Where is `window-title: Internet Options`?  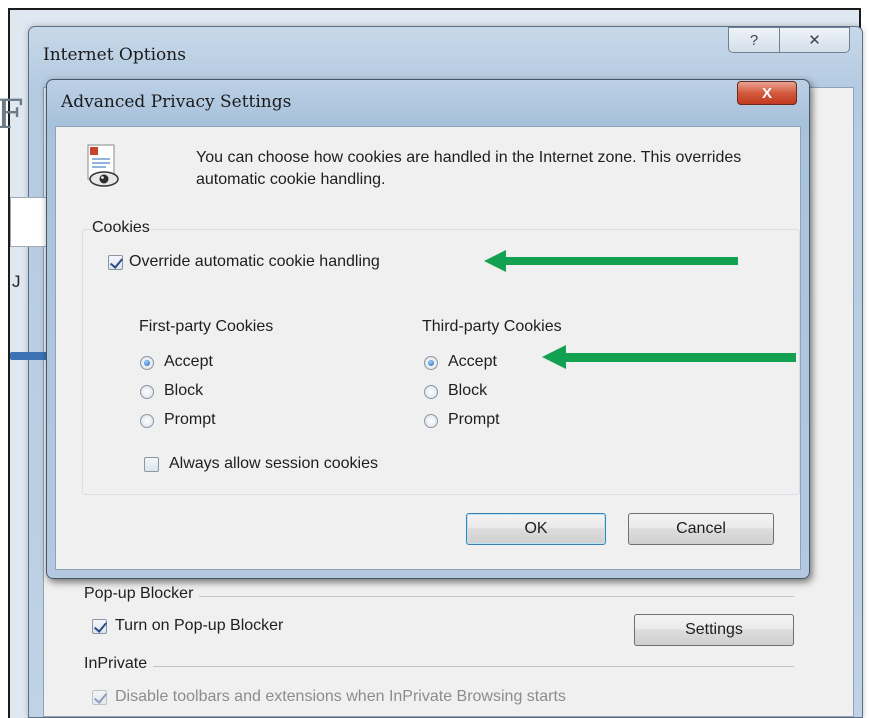
window-title: Internet Options is located at coordinates (114, 55).